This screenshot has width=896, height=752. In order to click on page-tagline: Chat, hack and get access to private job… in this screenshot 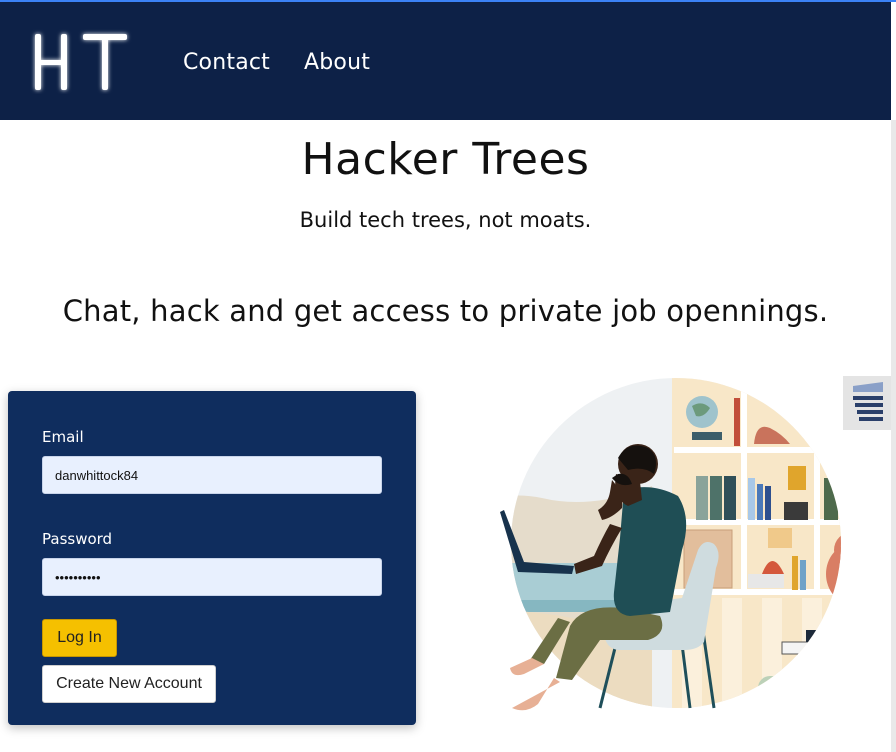, I will do `click(445, 311)`.